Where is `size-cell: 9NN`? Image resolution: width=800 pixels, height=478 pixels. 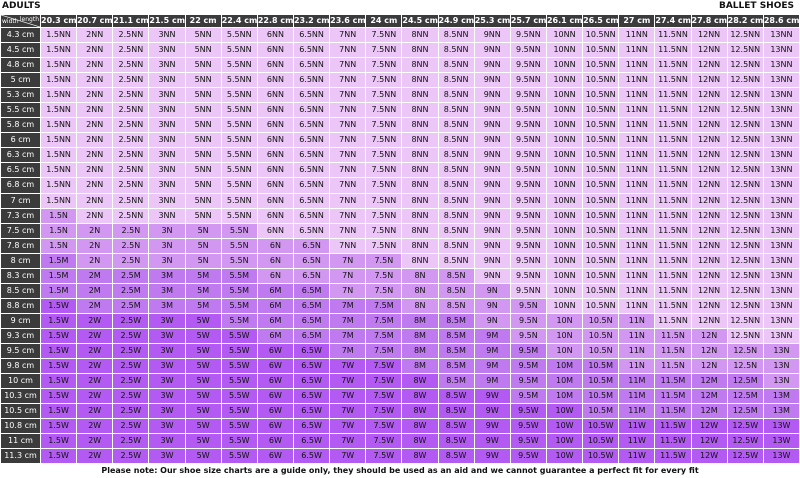 size-cell: 9NN is located at coordinates (492, 170).